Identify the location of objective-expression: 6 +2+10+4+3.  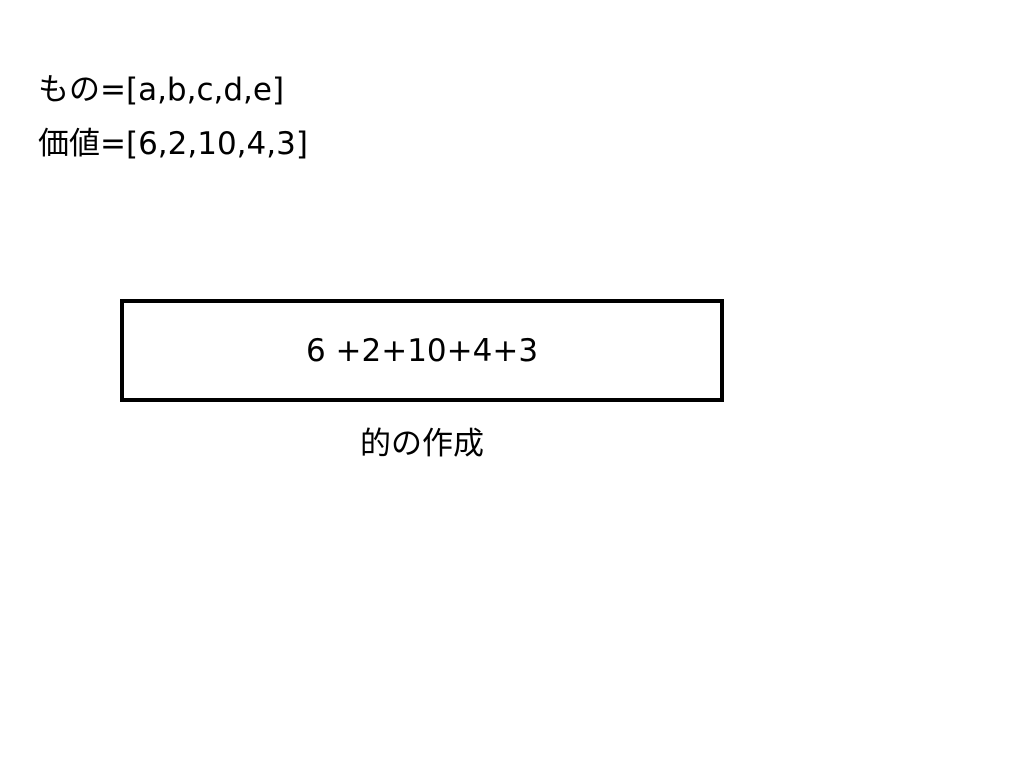
(422, 350).